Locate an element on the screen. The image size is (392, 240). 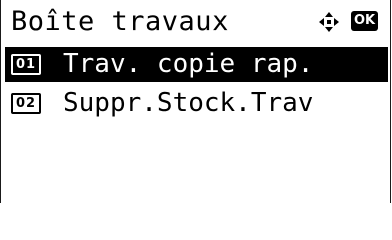
menu-item-suppr-stock-trav: 02 Suppr.Stock.Trav is located at coordinates (196, 103).